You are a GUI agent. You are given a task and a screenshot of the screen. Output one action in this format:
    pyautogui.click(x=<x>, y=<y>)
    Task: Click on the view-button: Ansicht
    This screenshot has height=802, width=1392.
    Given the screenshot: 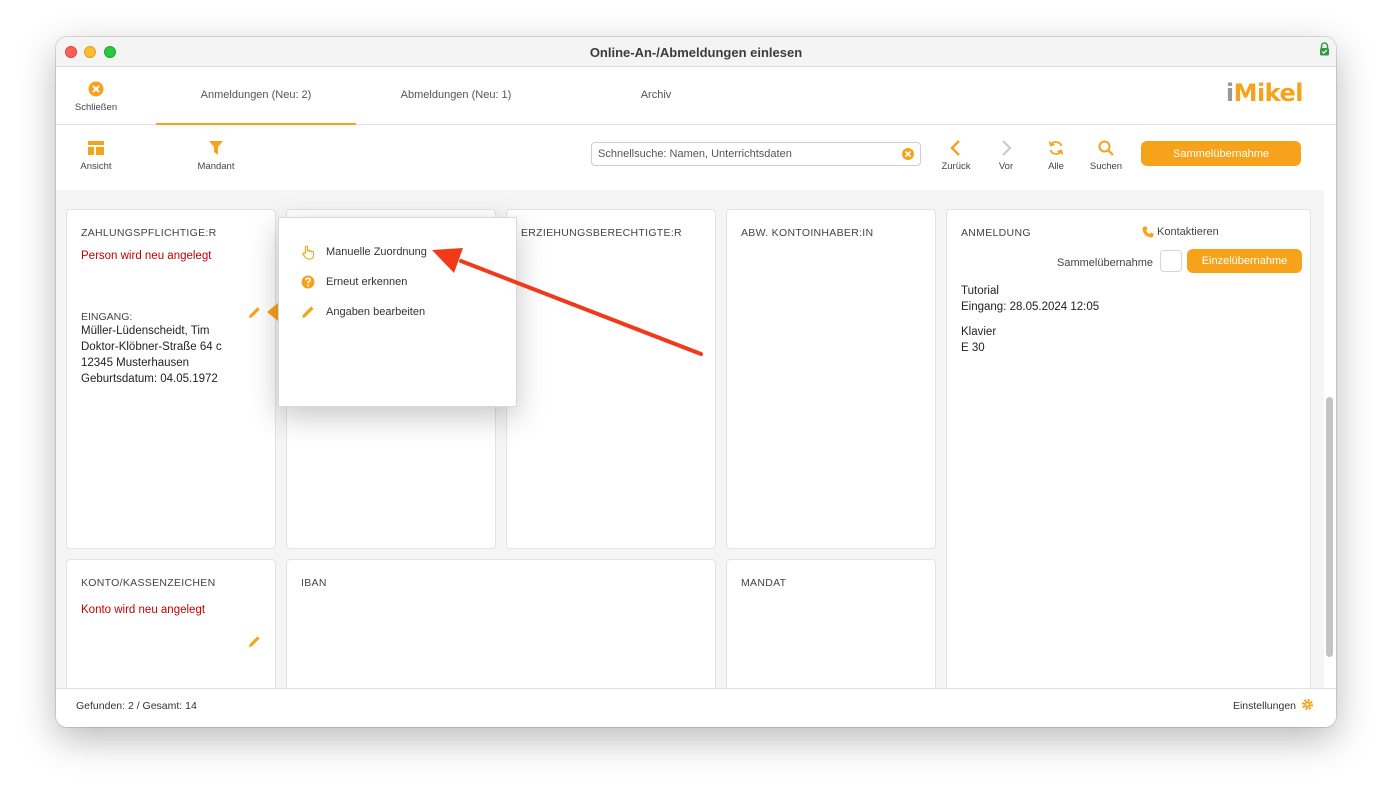 What is the action you would take?
    pyautogui.click(x=96, y=156)
    